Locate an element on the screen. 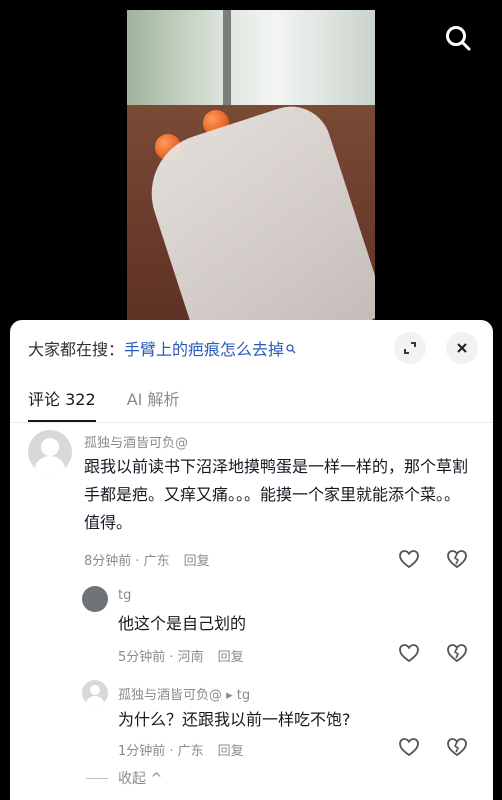 This screenshot has height=800, width=502. magnifier-icon is located at coordinates (291, 349).